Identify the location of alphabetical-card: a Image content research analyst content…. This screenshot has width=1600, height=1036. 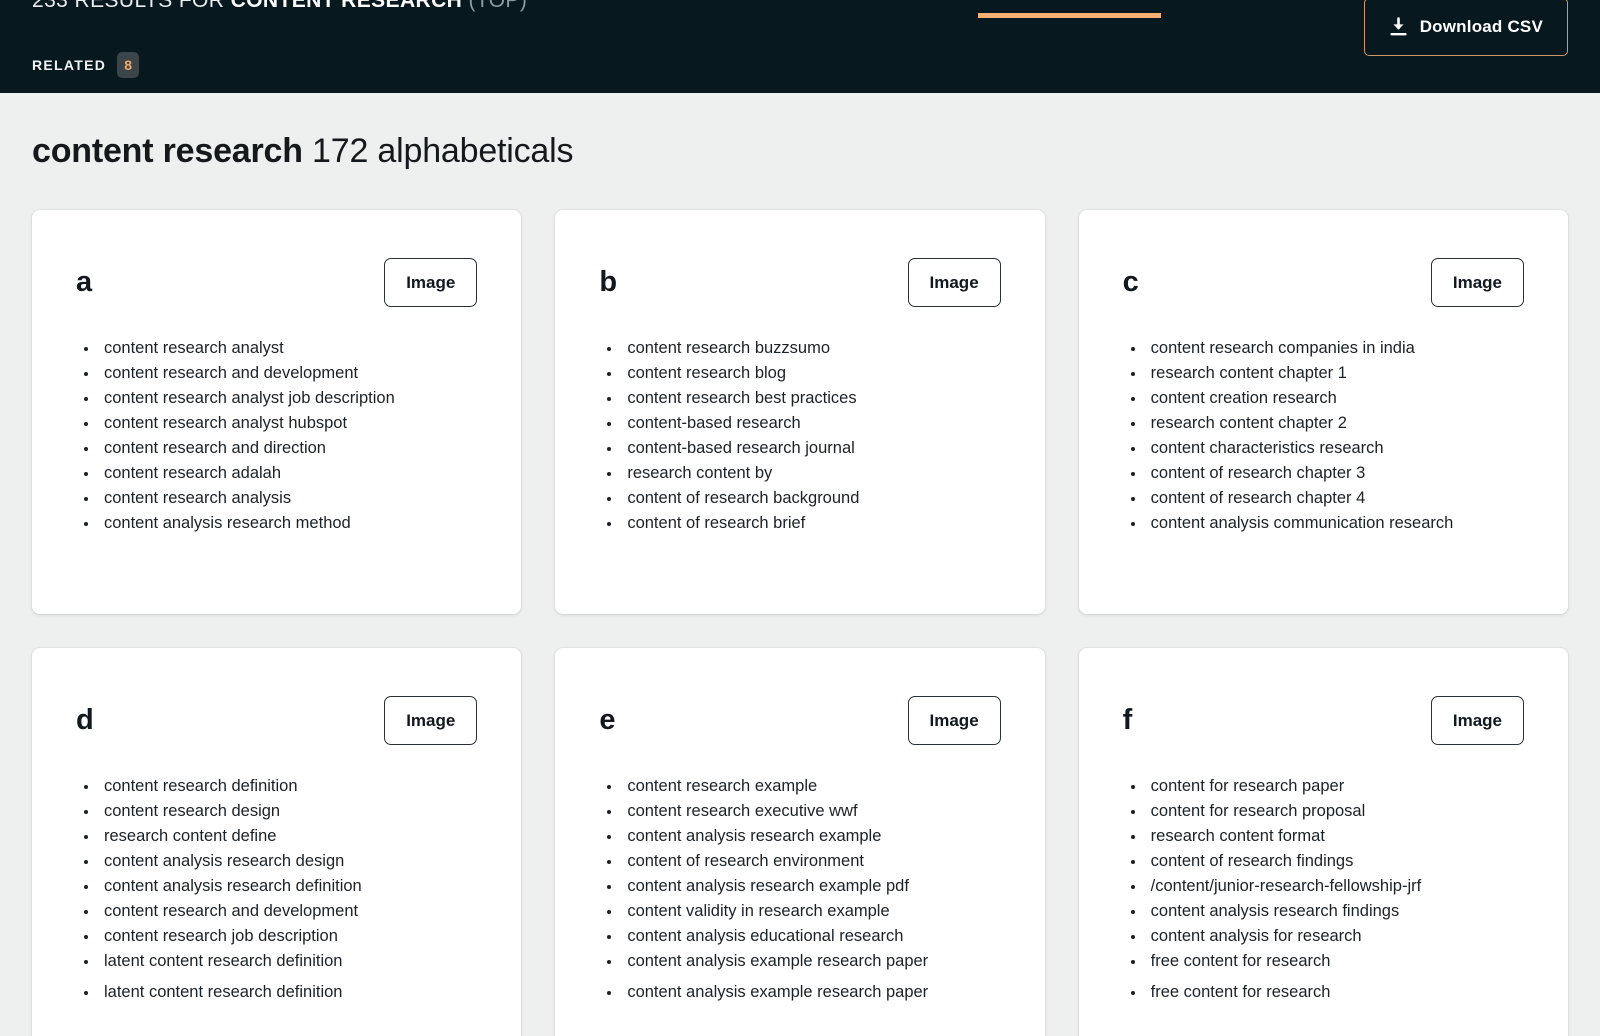
(277, 411).